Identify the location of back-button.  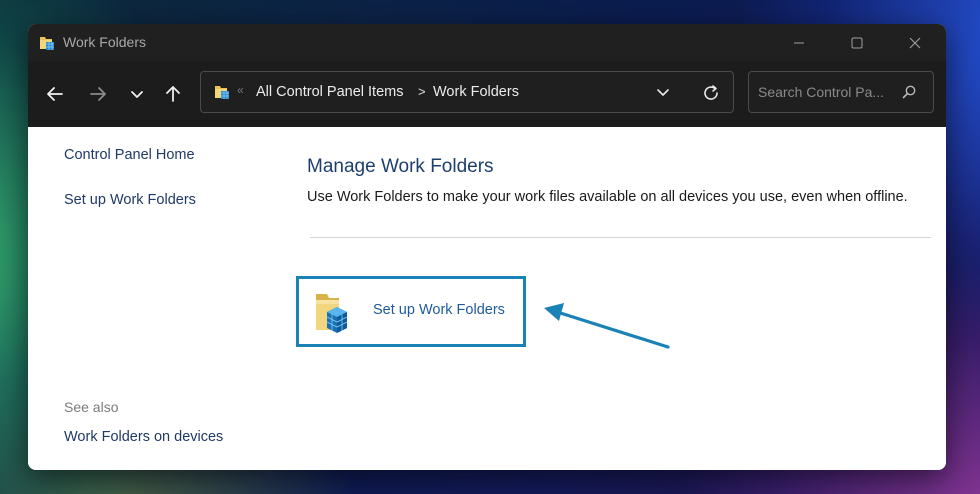
(55, 94).